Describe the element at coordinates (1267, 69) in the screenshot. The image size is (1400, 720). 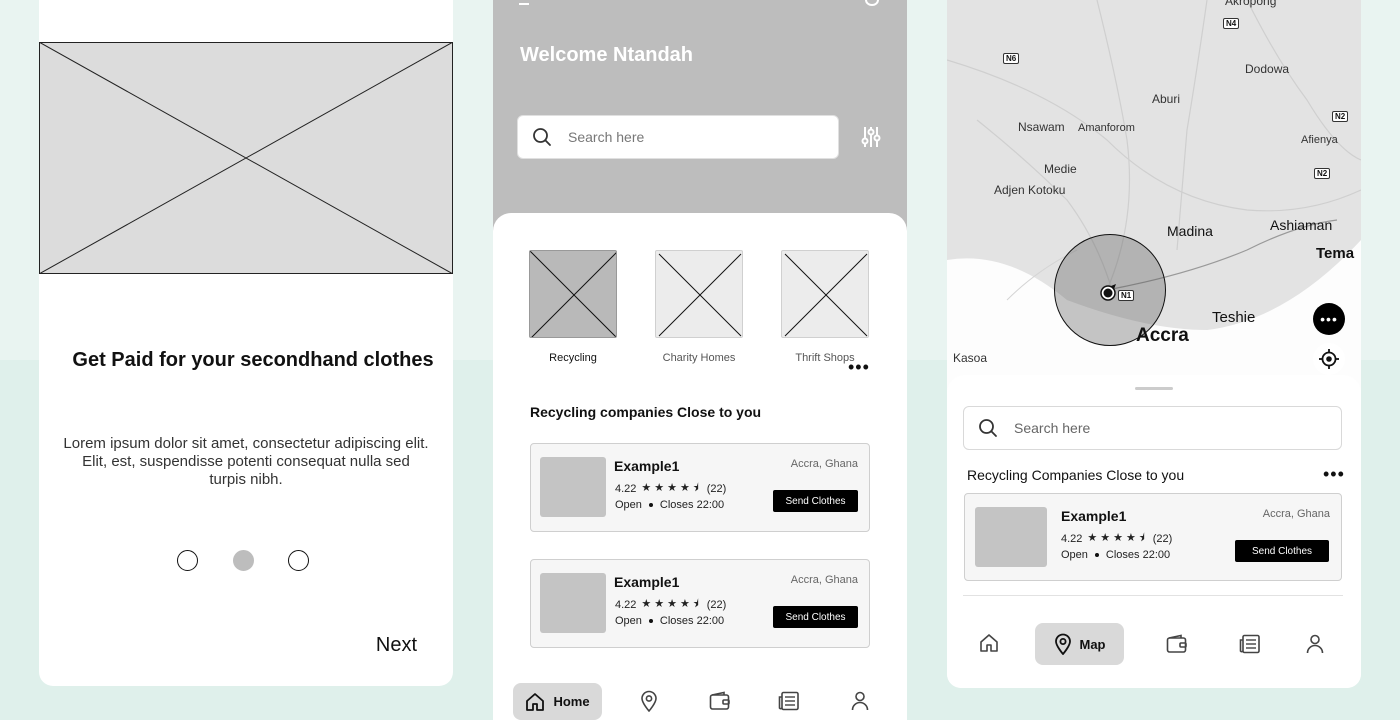
I see `map-label-dodowa: Dodowa` at that location.